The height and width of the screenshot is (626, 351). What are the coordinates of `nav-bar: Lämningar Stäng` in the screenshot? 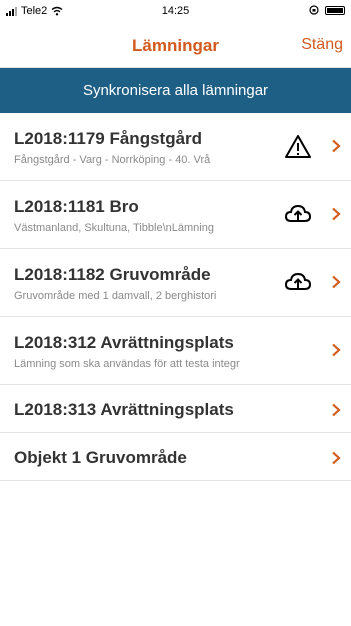 It's located at (175, 45).